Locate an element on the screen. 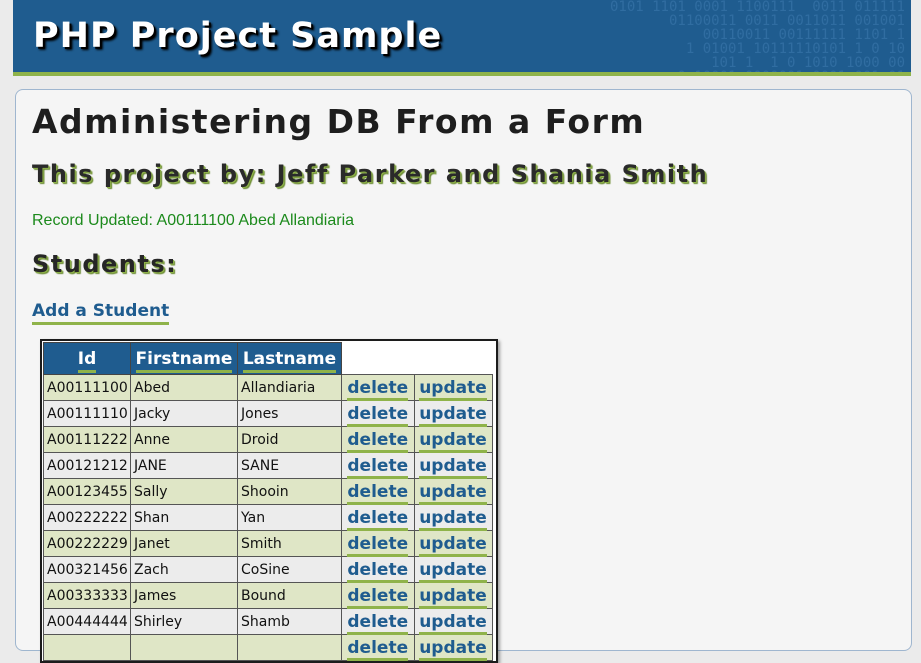 Image resolution: width=921 pixels, height=663 pixels. student-lastname-cell: Shooin is located at coordinates (289, 491).